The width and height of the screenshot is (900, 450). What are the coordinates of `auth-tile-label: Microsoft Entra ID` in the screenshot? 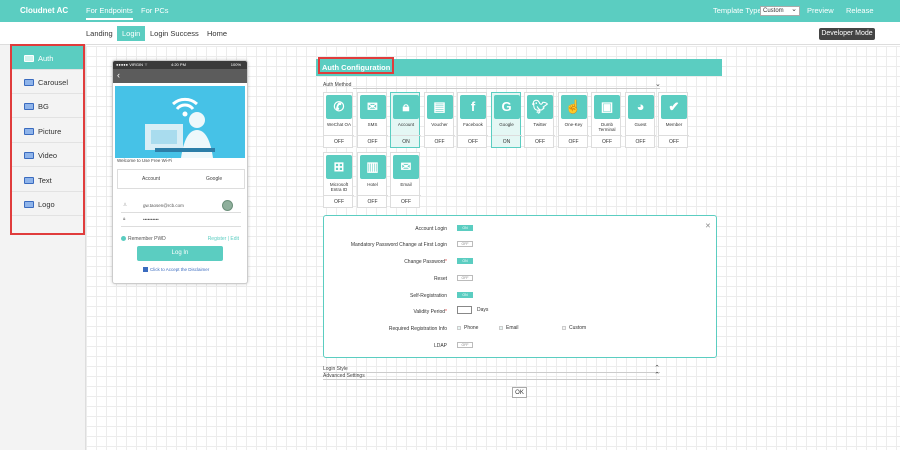 It's located at (339, 187).